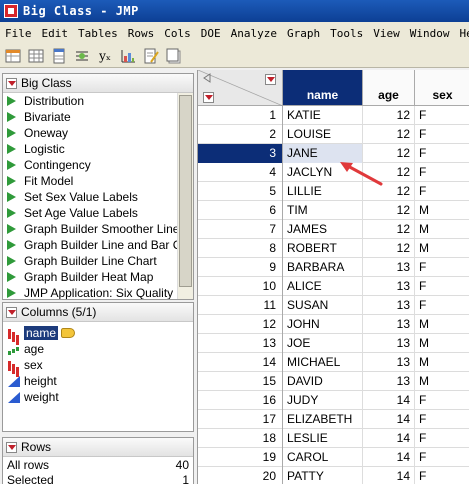 The width and height of the screenshot is (469, 484). Describe the element at coordinates (82, 56) in the screenshot. I see `insert-formula-icon` at that location.